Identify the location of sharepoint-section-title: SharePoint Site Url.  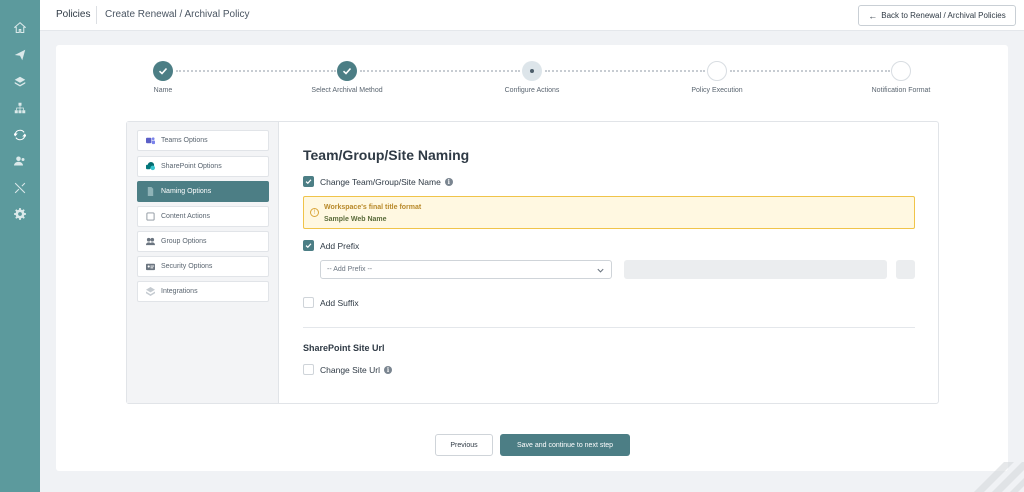
(344, 348).